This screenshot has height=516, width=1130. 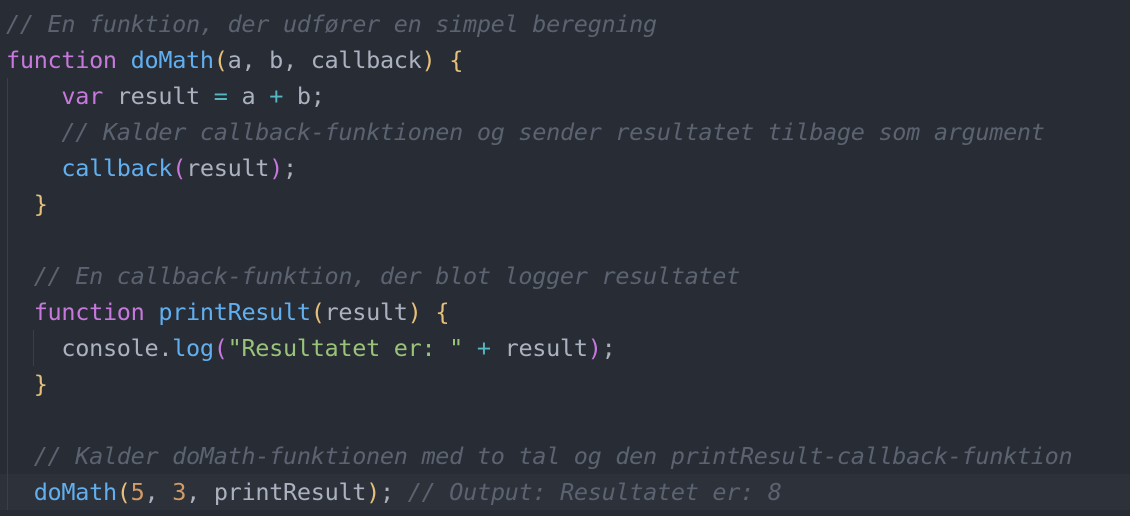 What do you see at coordinates (565, 168) in the screenshot?
I see `code-line-5: callback(result);` at bounding box center [565, 168].